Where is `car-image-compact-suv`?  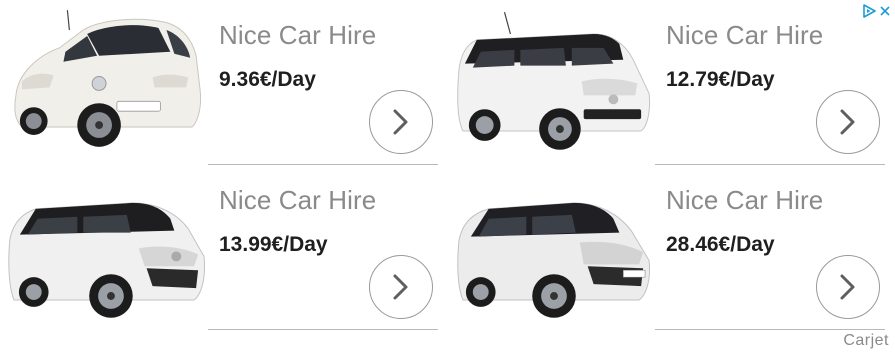 car-image-compact-suv is located at coordinates (107, 246).